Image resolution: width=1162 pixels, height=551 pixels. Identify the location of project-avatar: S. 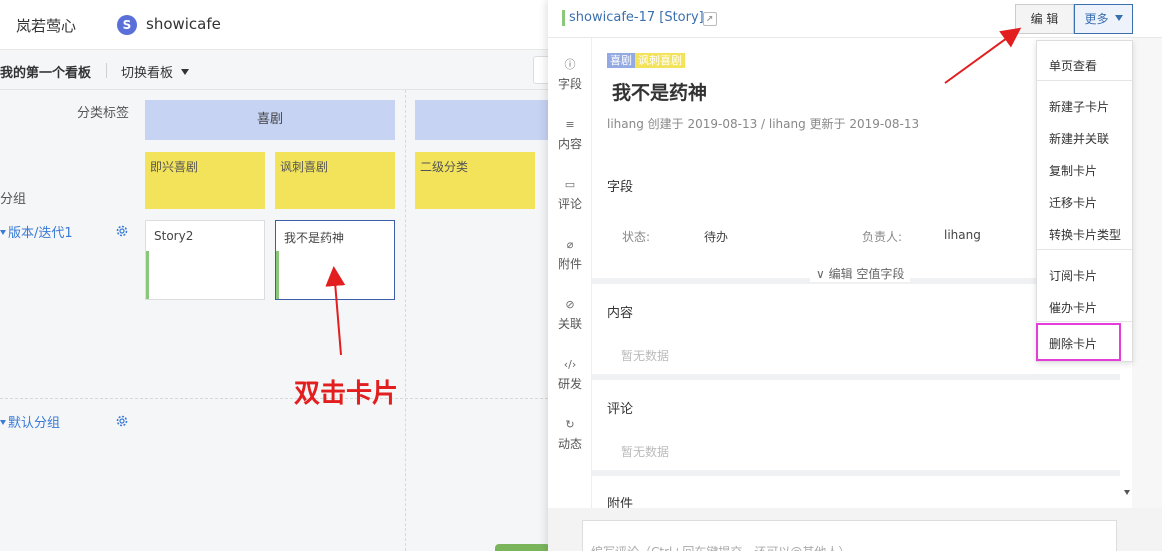
(127, 25).